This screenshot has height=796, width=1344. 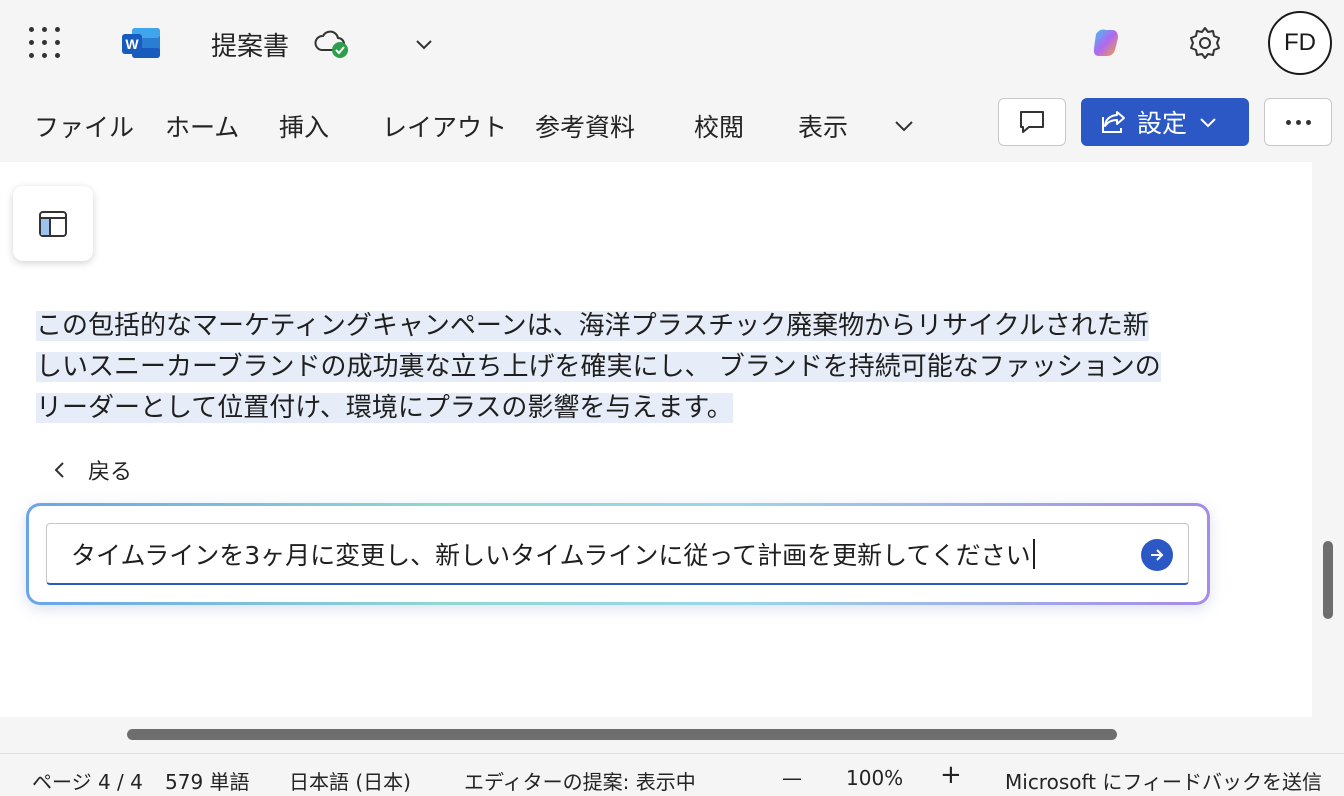 I want to click on settings-label: 設定, so click(x=1162, y=123).